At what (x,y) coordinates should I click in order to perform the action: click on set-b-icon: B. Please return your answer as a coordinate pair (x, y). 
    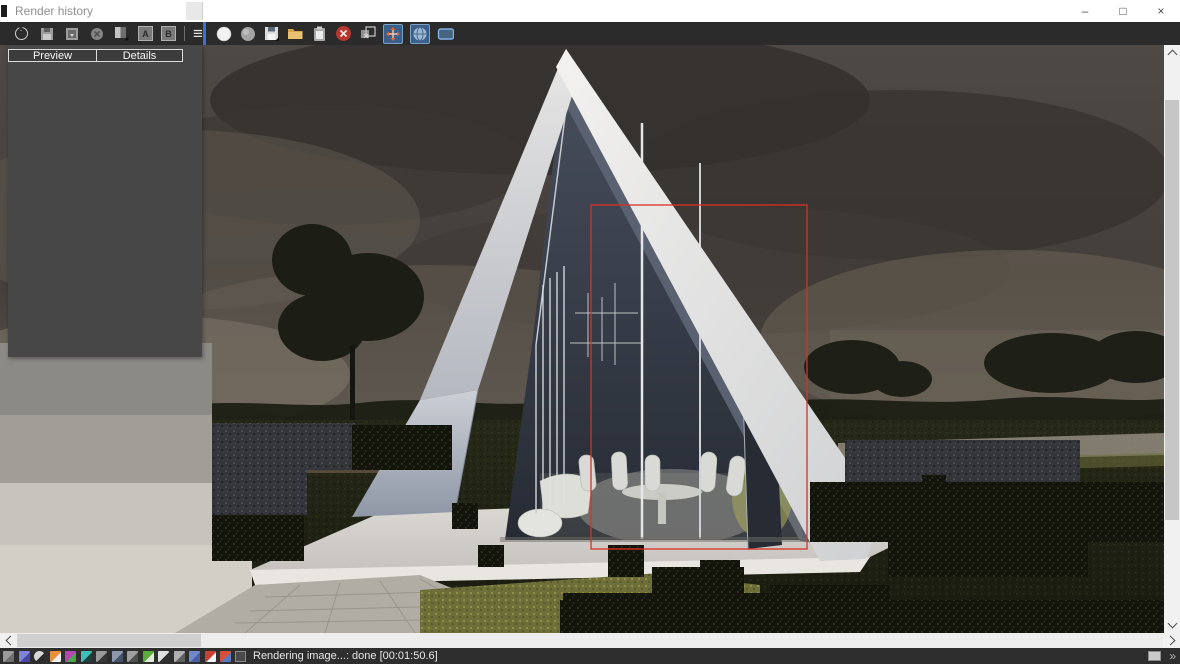
    Looking at the image, I should click on (168, 33).